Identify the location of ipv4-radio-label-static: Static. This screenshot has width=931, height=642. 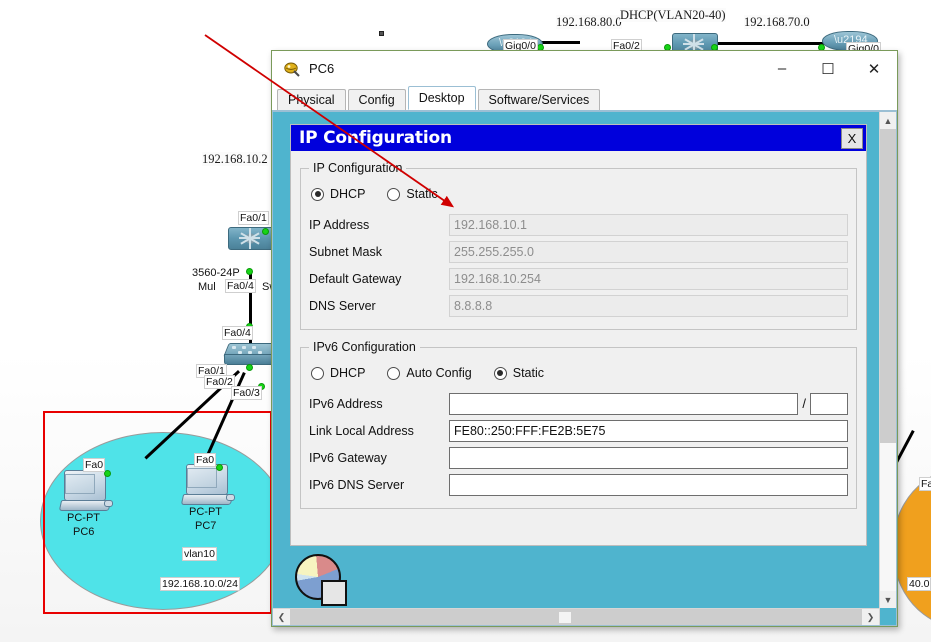
(421, 194).